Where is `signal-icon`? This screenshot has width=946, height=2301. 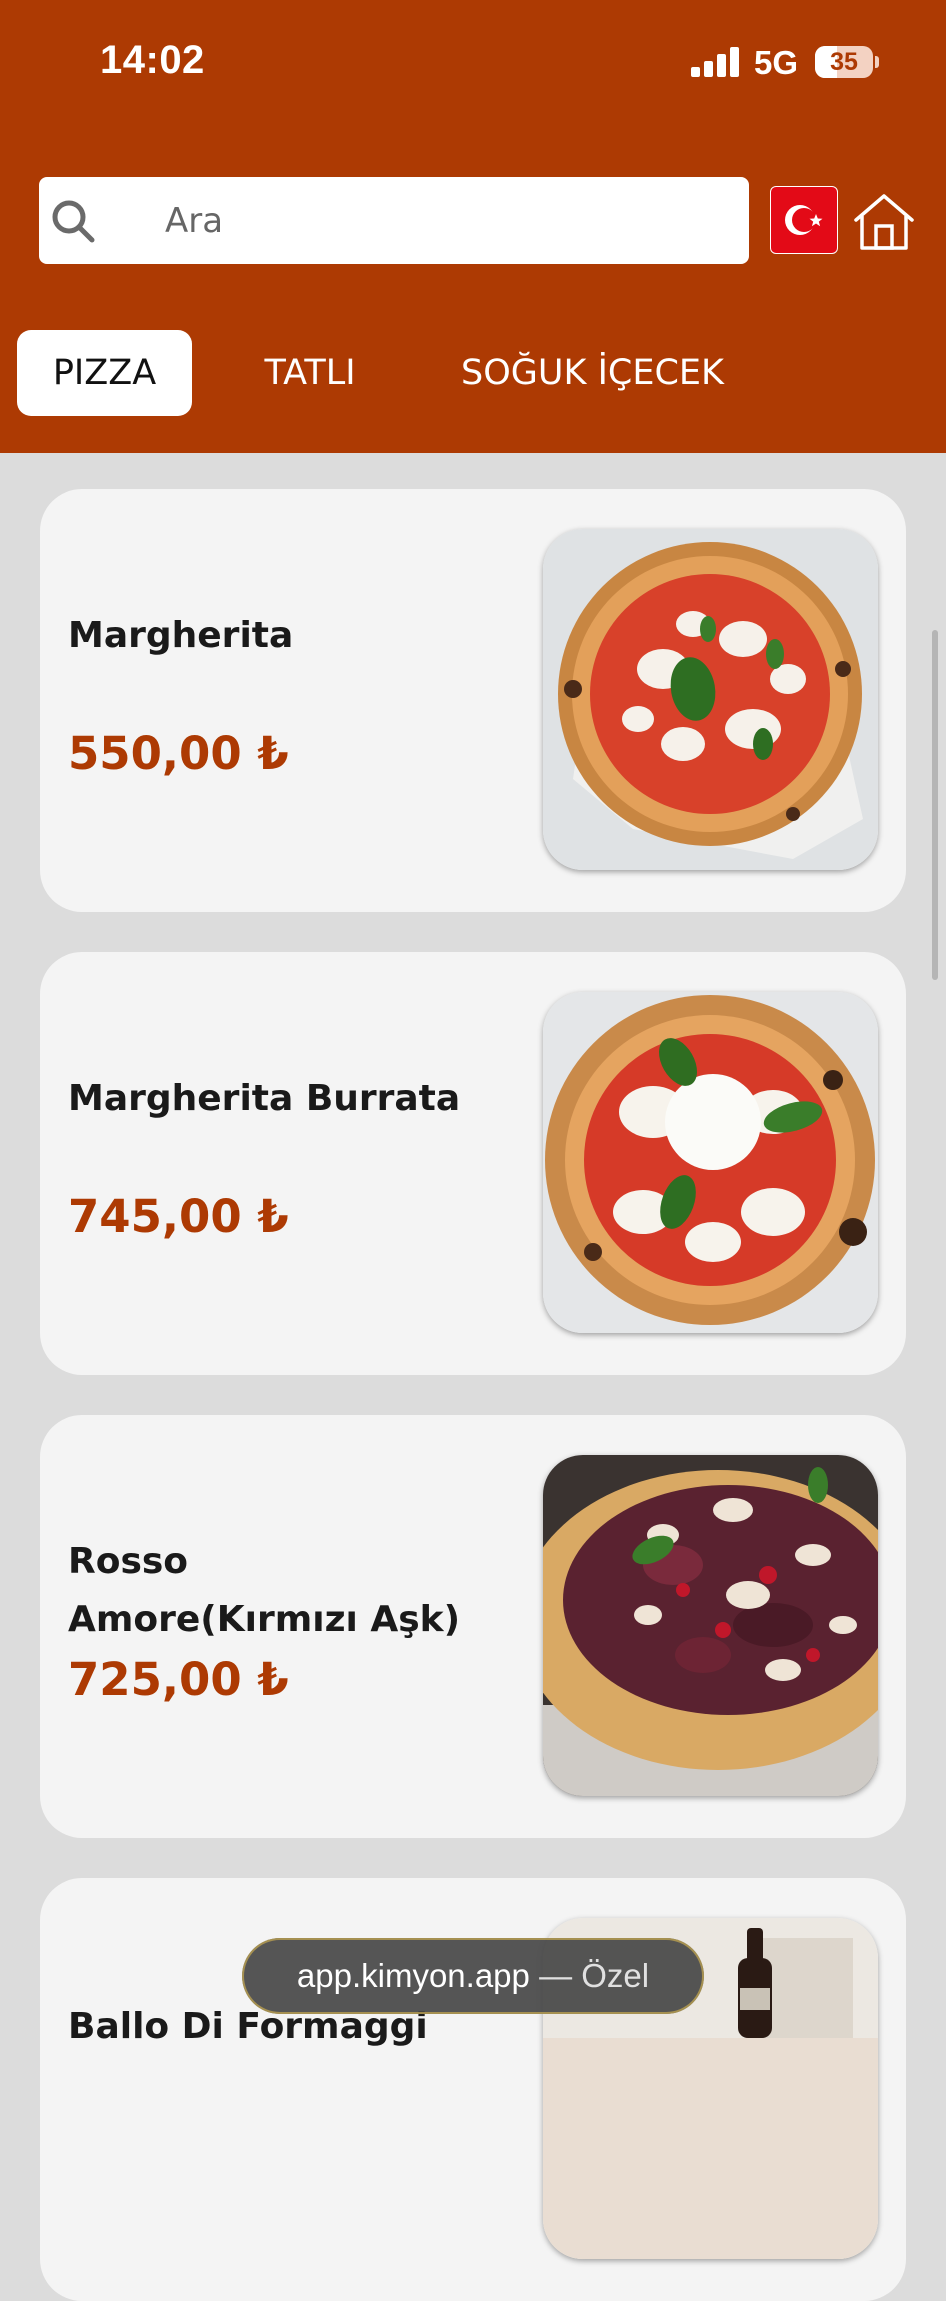
signal-icon is located at coordinates (716, 62).